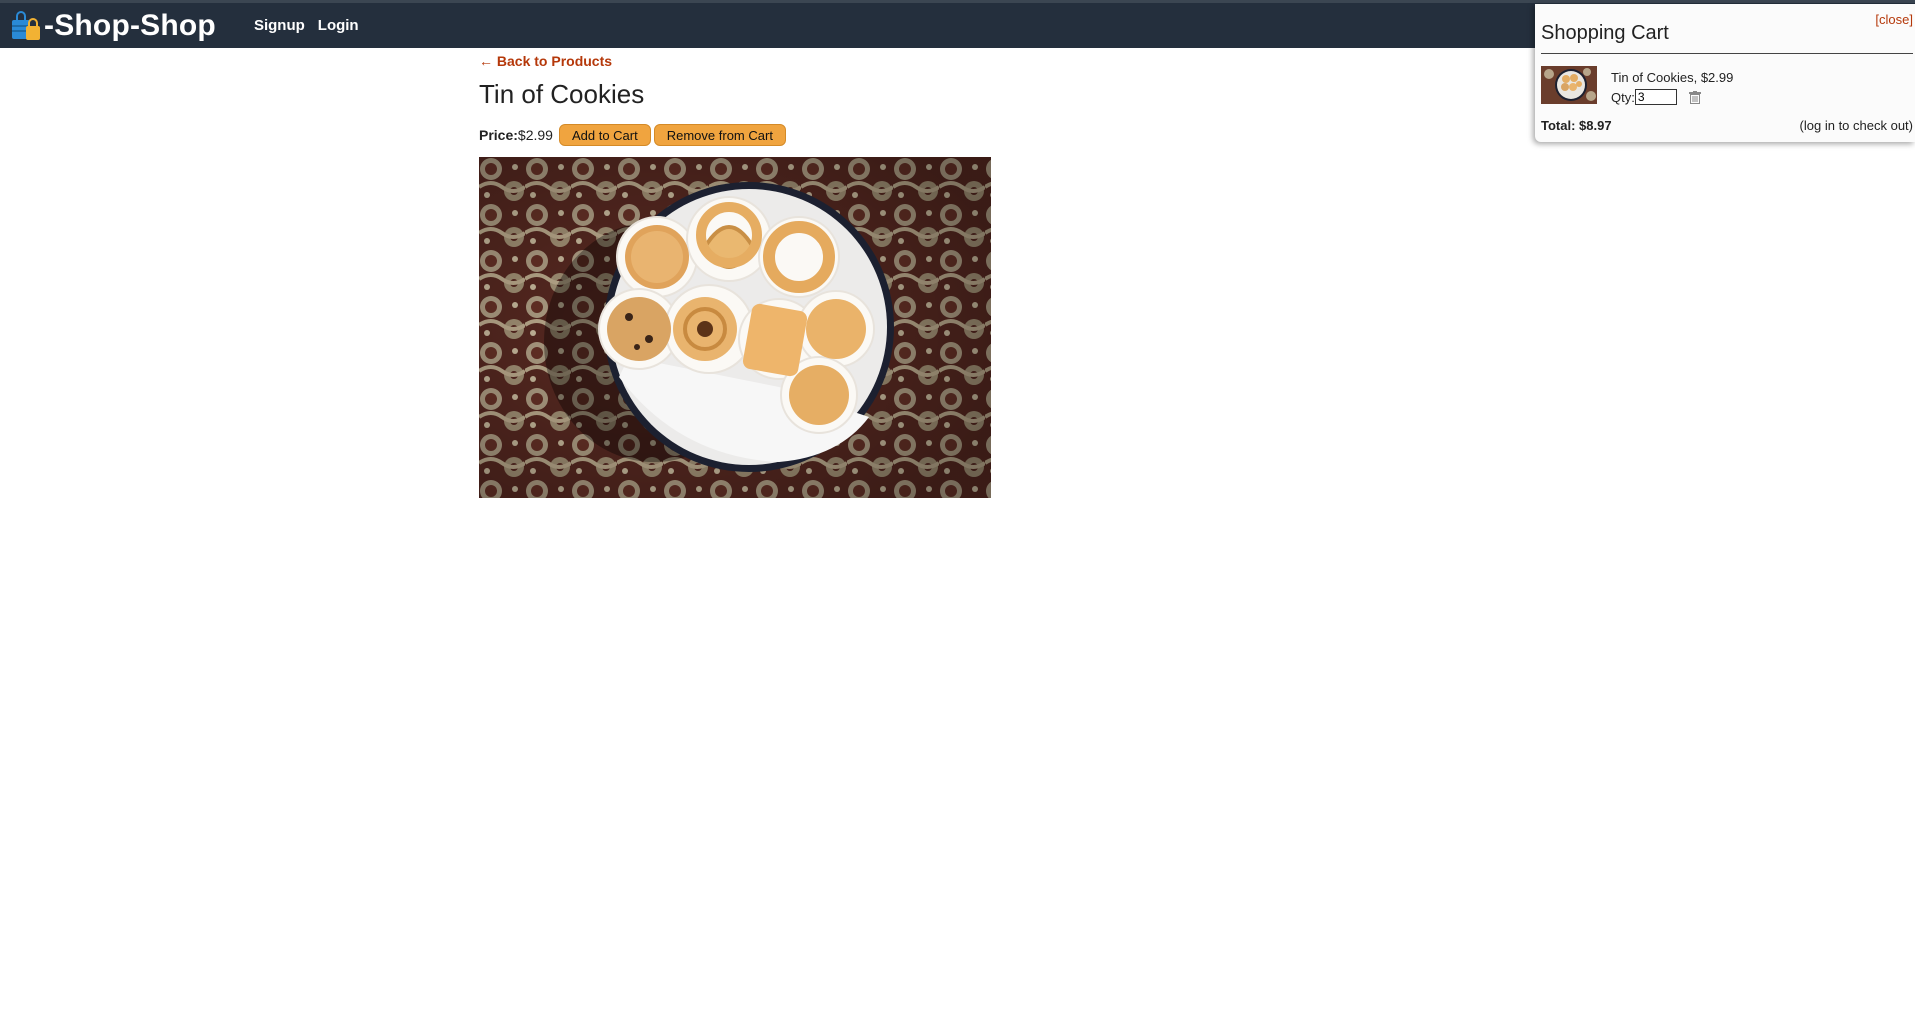 This screenshot has width=1915, height=1032. I want to click on product-title: Tin of Cookies, so click(562, 94).